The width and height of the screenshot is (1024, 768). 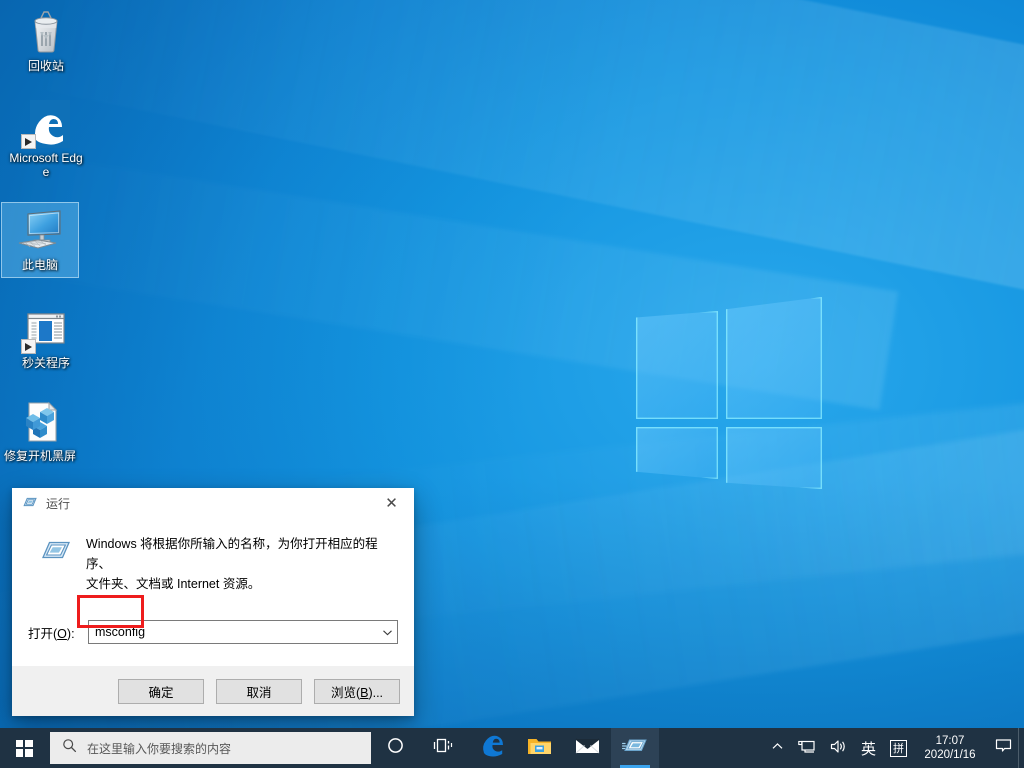 I want to click on clock-date: 2020/1/16, so click(x=950, y=755).